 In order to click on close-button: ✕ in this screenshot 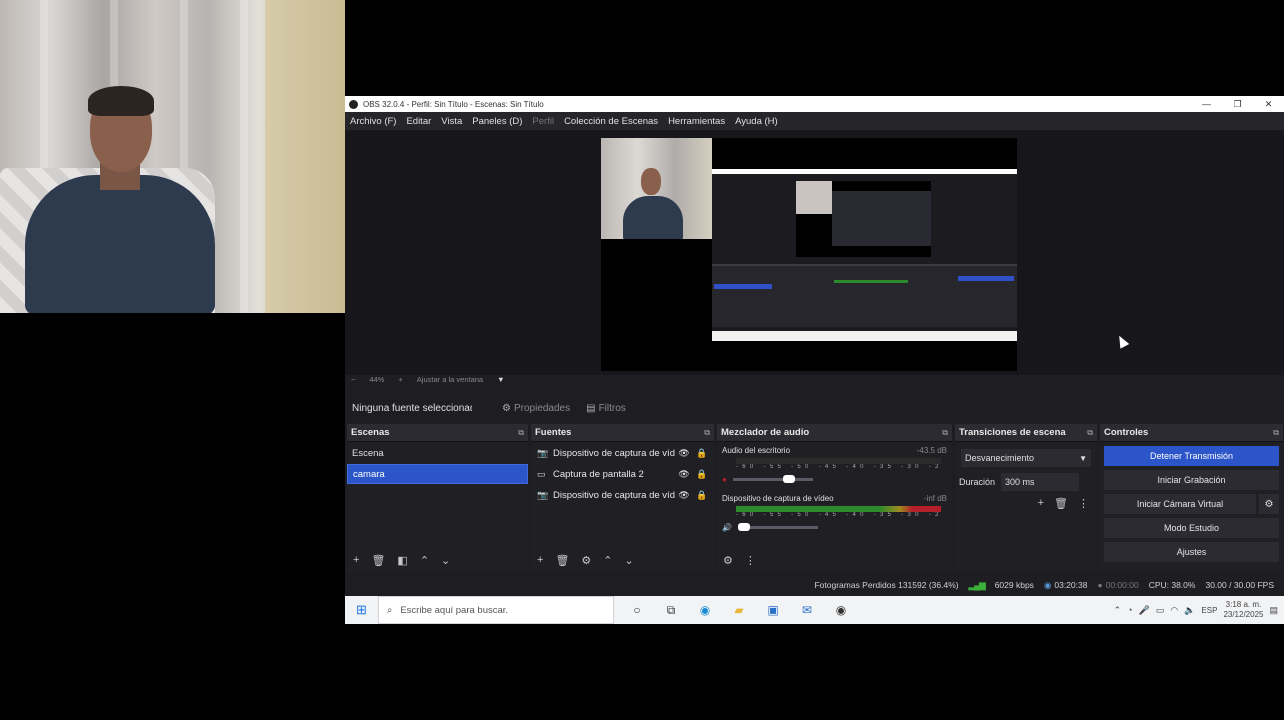, I will do `click(1268, 104)`.